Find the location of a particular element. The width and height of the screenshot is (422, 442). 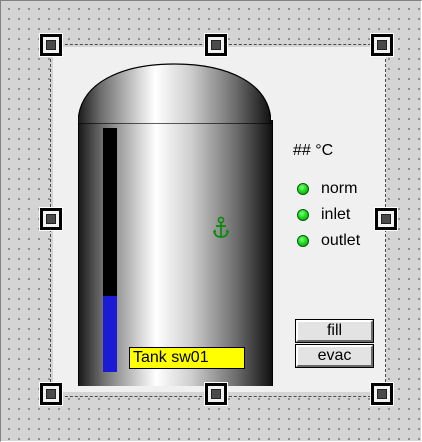

resize-handle-right is located at coordinates (386, 219).